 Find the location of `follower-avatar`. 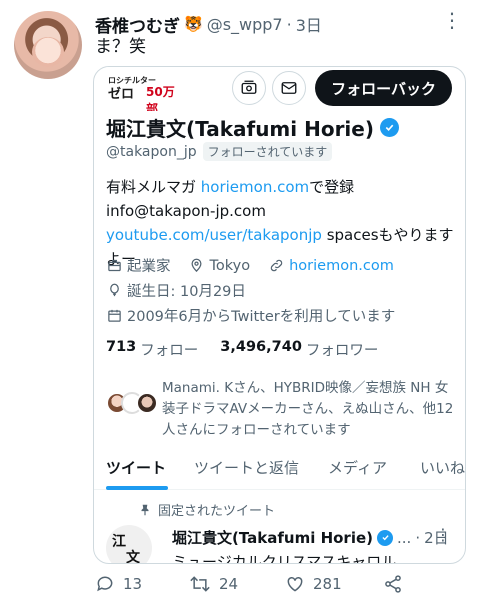

follower-avatar is located at coordinates (147, 403).